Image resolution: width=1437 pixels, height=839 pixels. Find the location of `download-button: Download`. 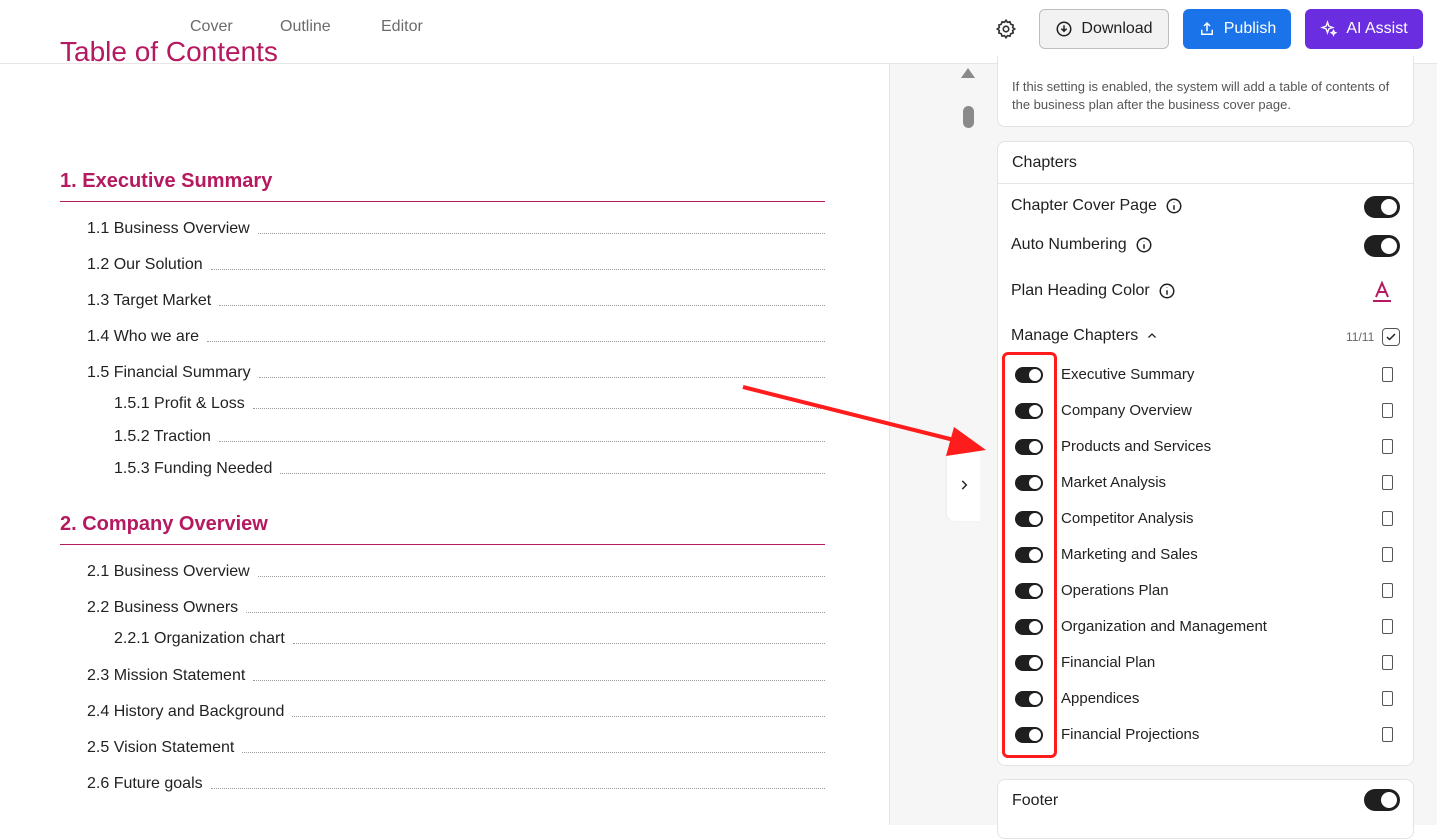

download-button: Download is located at coordinates (1104, 29).